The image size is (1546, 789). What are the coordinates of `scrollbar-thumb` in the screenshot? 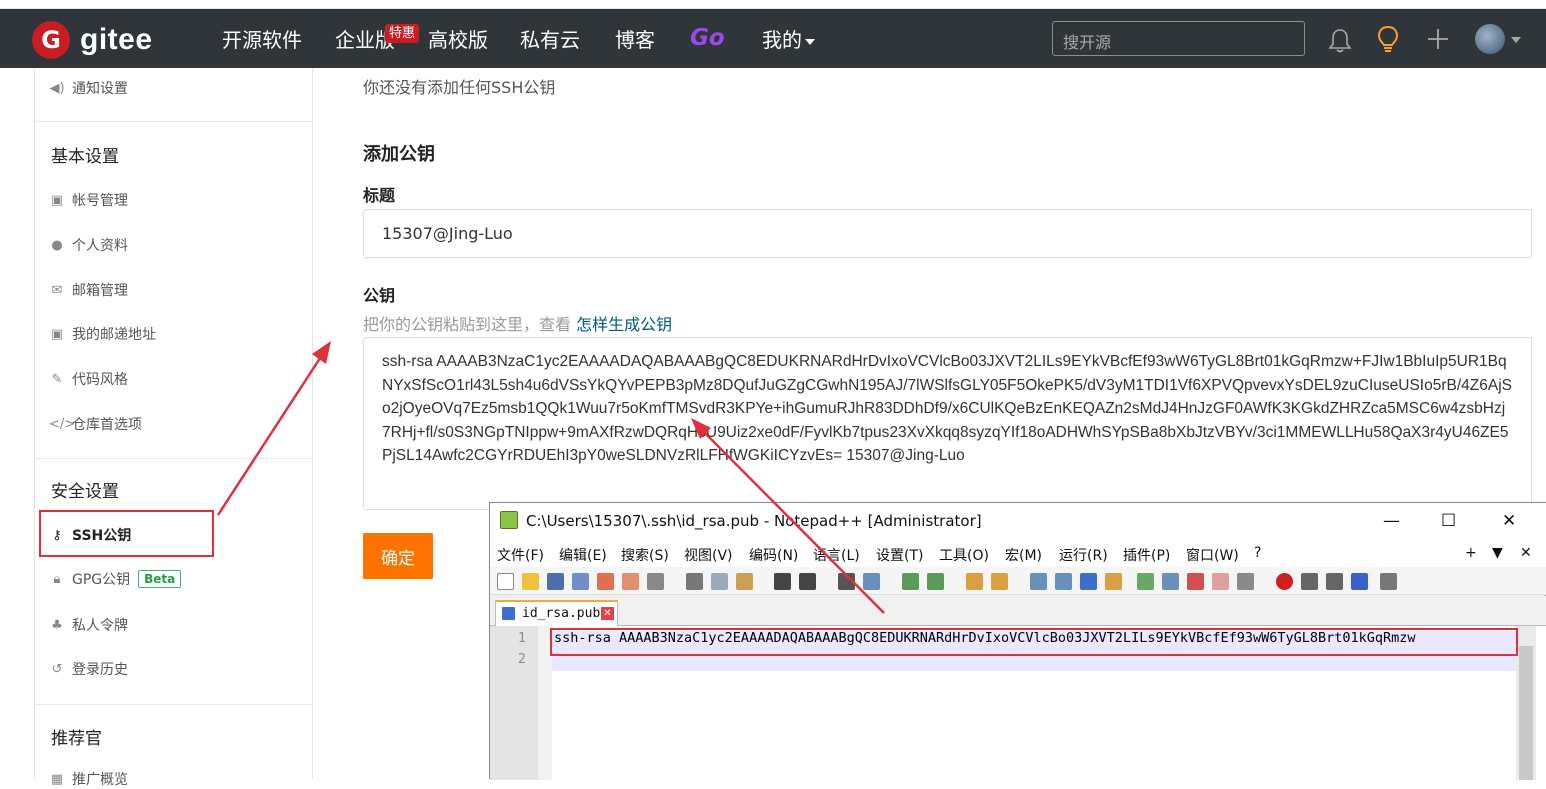 It's located at (1526, 713).